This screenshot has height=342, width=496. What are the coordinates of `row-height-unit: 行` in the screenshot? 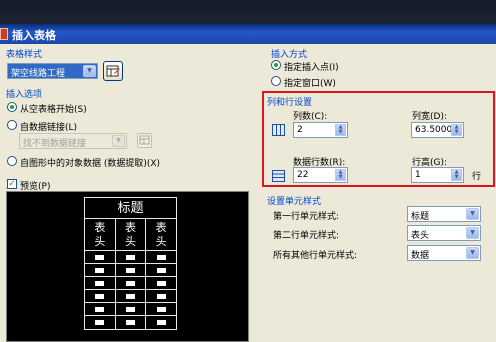 It's located at (477, 177).